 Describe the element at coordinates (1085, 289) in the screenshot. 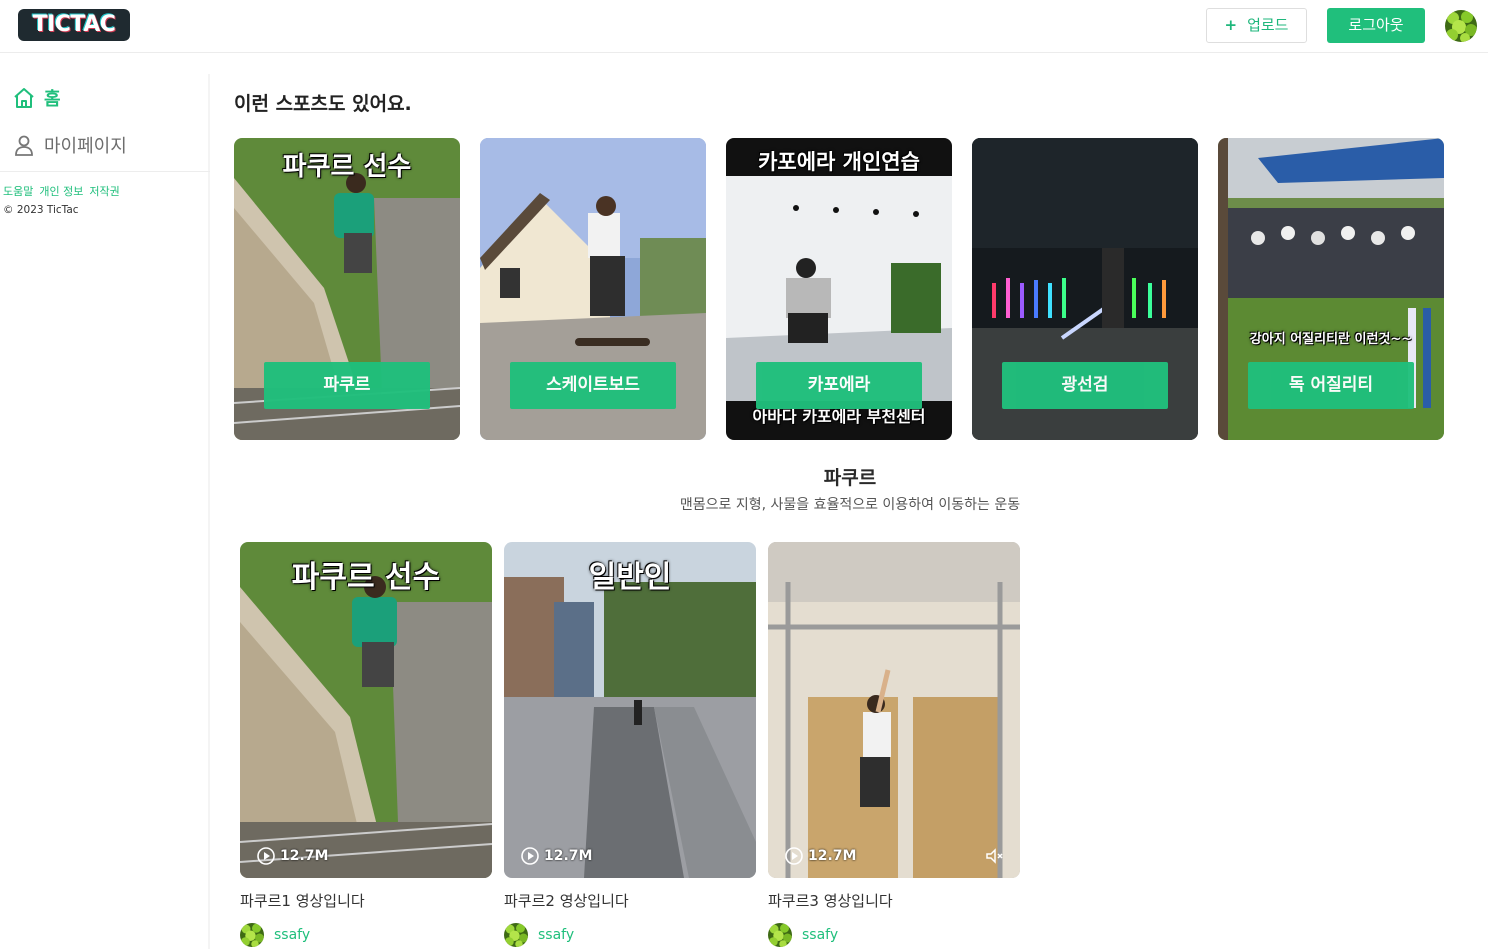

I see `sport-card-lightsaber: 광선검` at that location.